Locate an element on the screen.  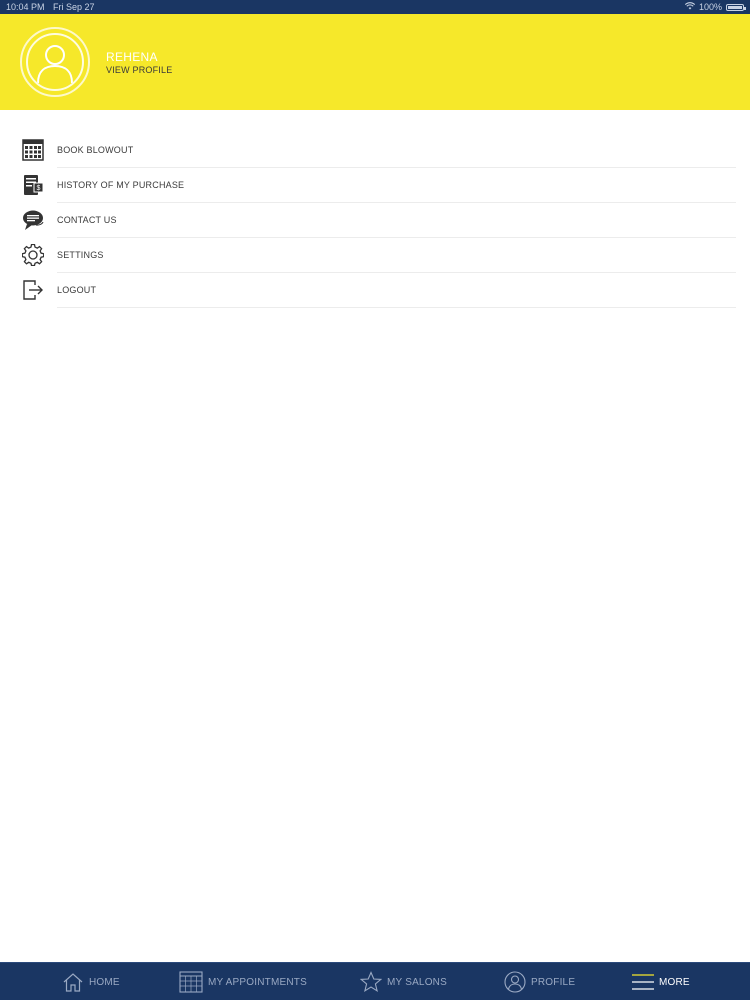
status-right: 100% is located at coordinates (715, 7).